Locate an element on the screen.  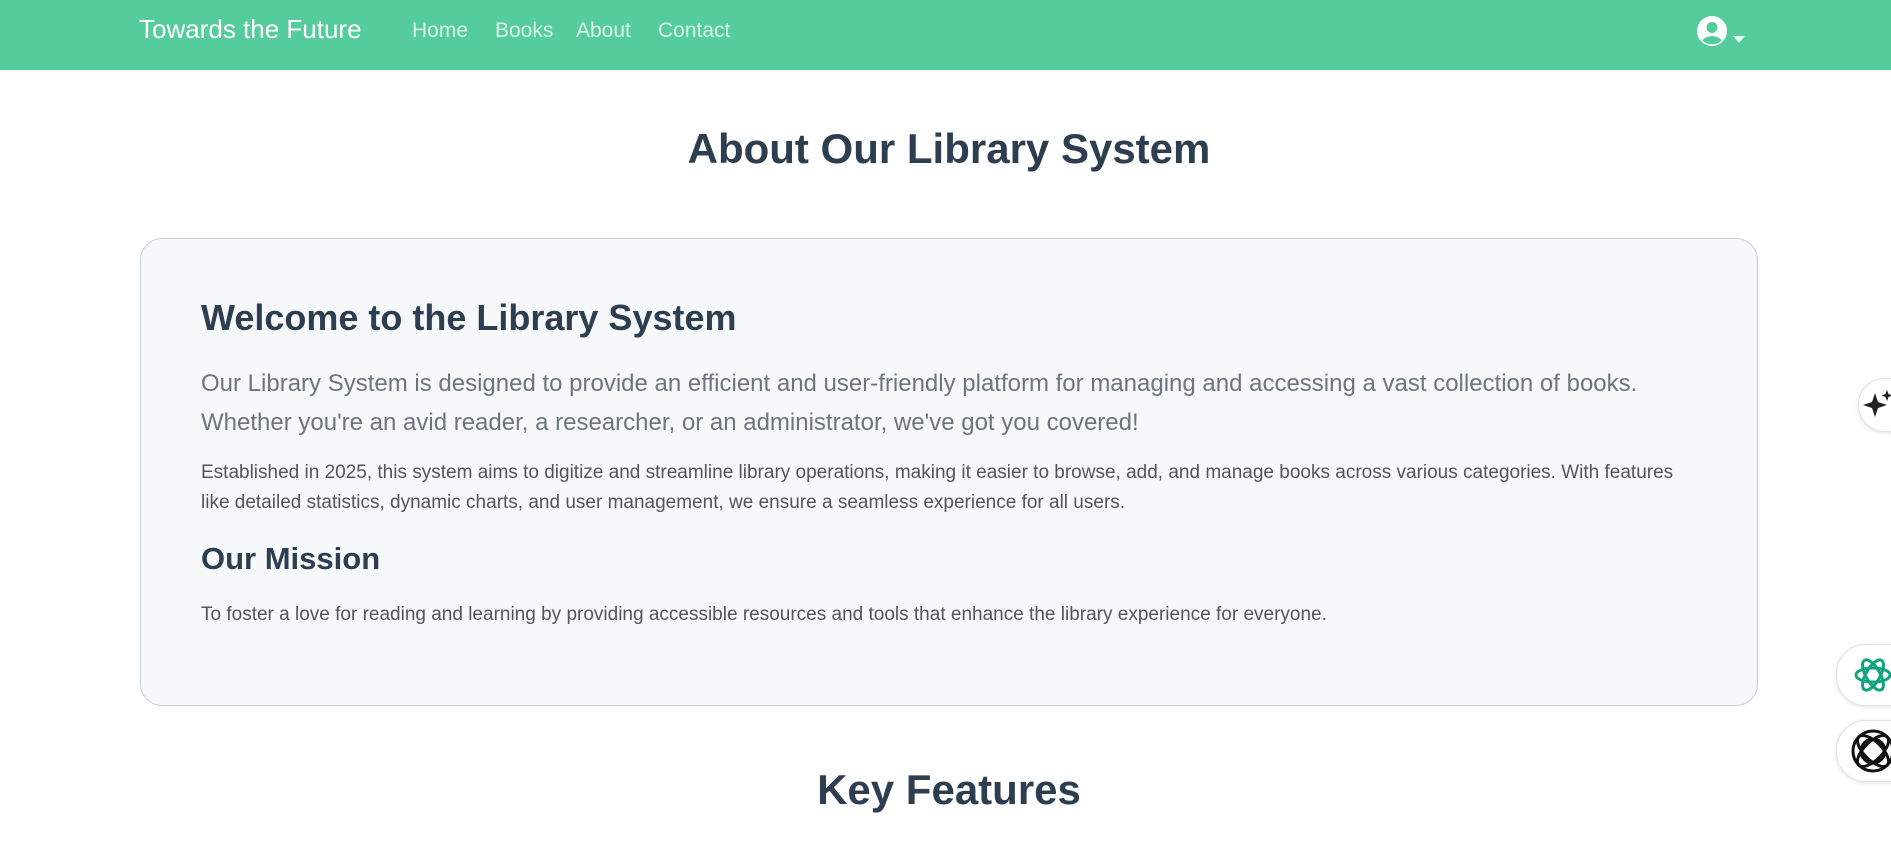
nav-link-home: Home is located at coordinates (440, 31).